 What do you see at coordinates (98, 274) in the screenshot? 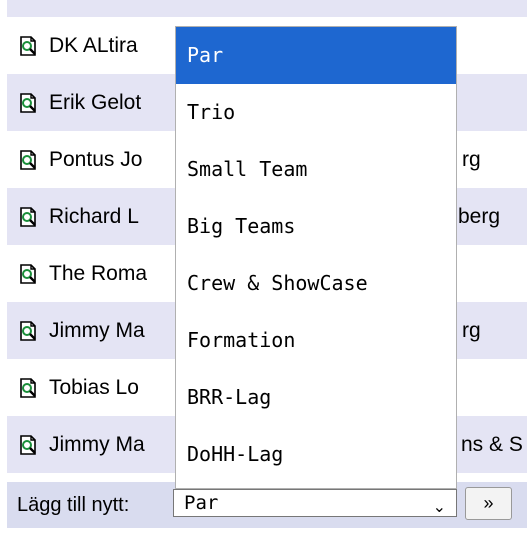
I see `row-name: The Roma` at bounding box center [98, 274].